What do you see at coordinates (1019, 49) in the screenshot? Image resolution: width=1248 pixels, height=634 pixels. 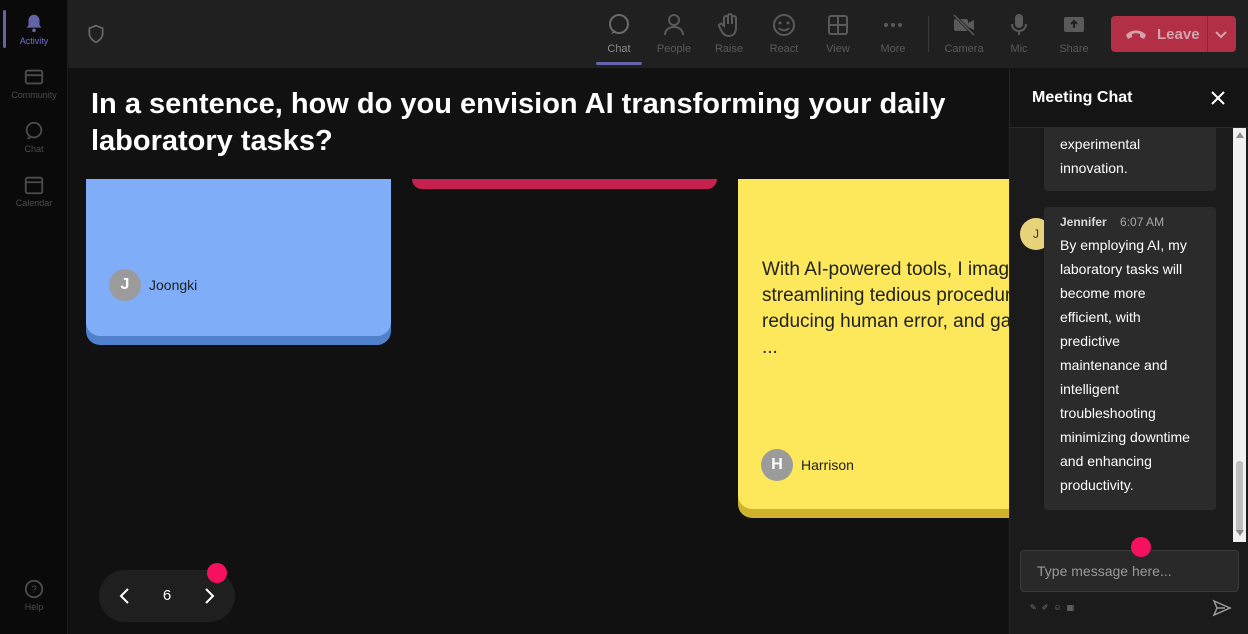 I see `toolbar-label: Mic` at bounding box center [1019, 49].